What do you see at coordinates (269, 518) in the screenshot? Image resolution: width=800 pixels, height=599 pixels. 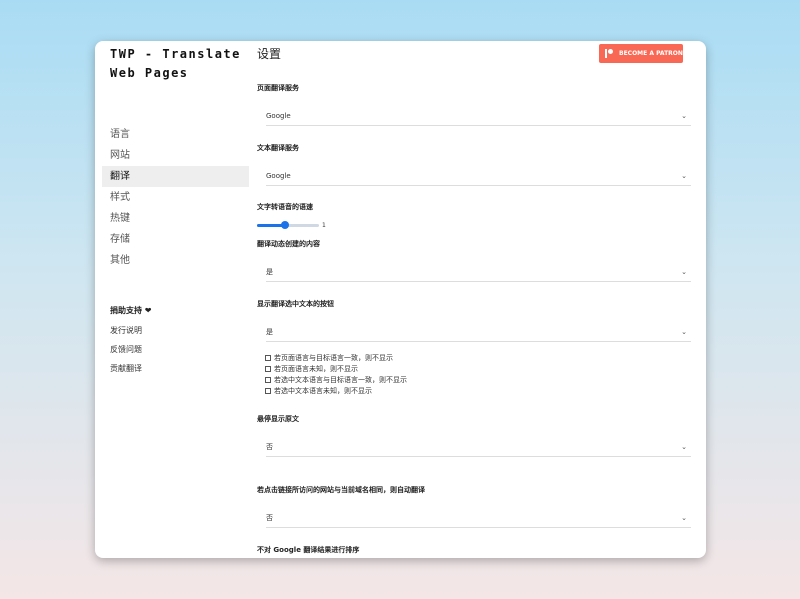 I see `auto-translate-same-domain-value: 否` at bounding box center [269, 518].